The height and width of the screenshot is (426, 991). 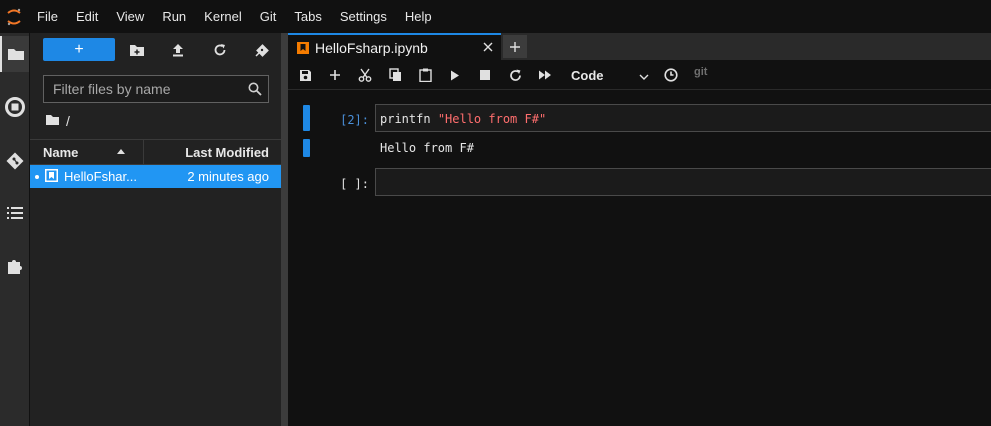 What do you see at coordinates (363, 16) in the screenshot?
I see `menu-settings: Settings` at bounding box center [363, 16].